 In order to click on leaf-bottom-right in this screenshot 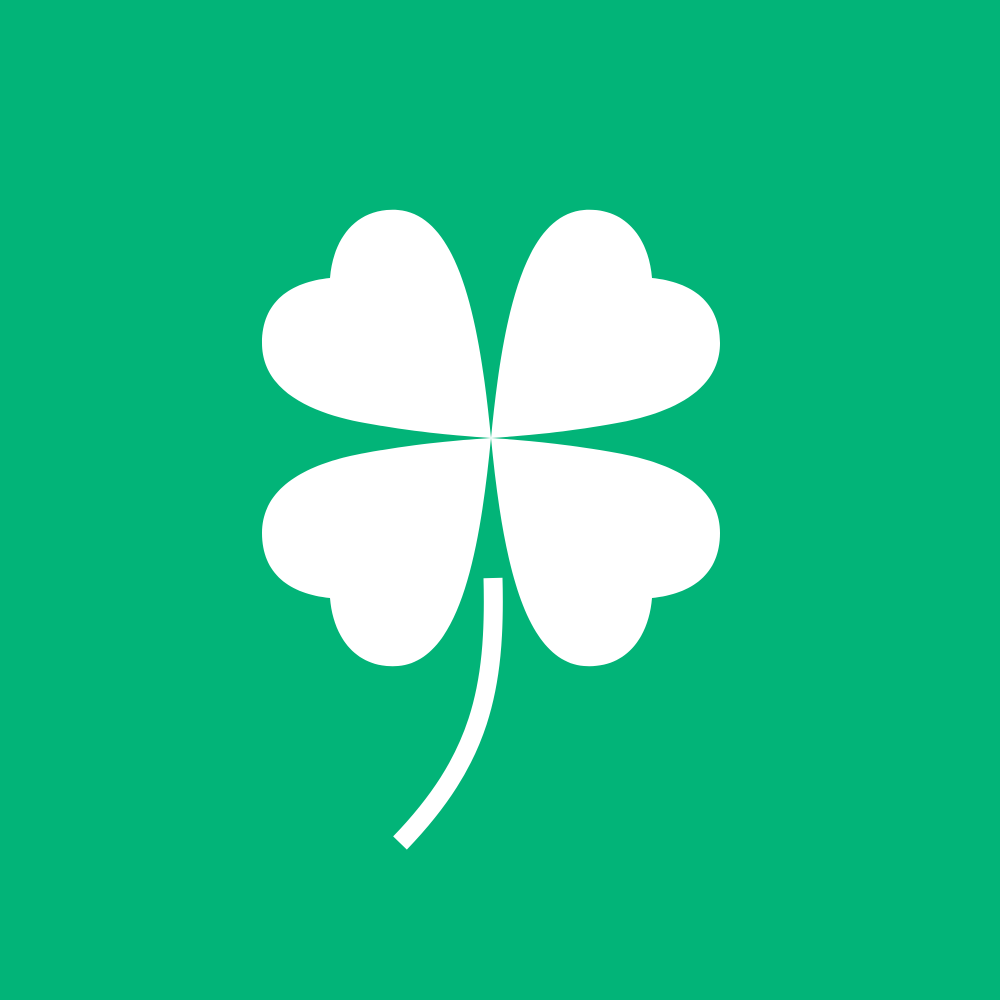, I will do `click(605, 552)`.